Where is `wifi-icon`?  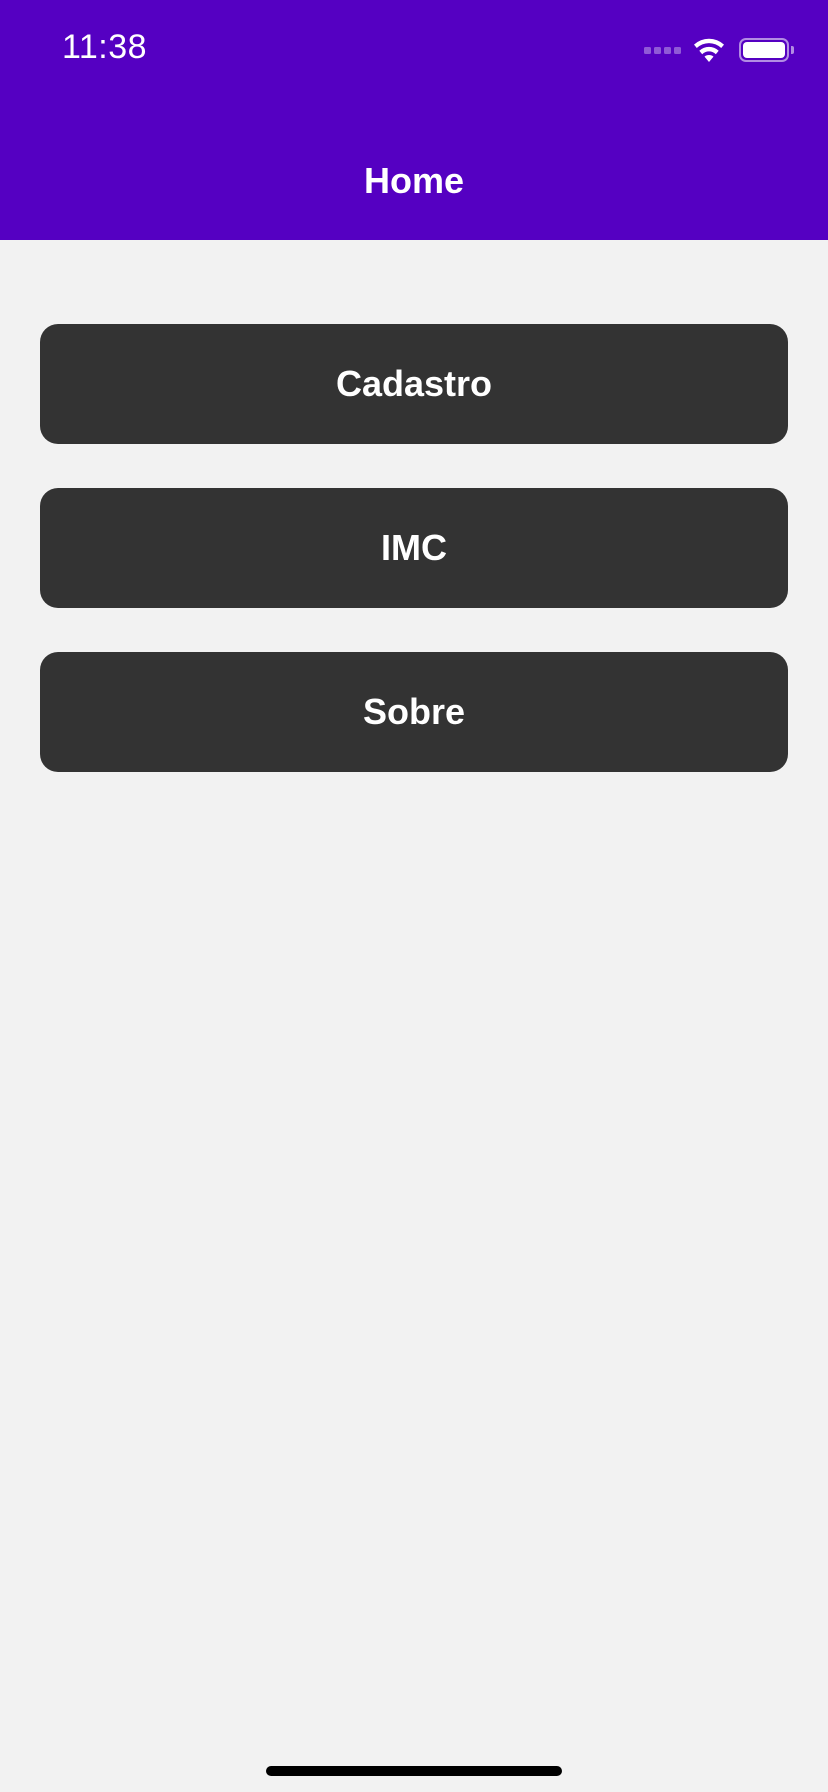
wifi-icon is located at coordinates (709, 50).